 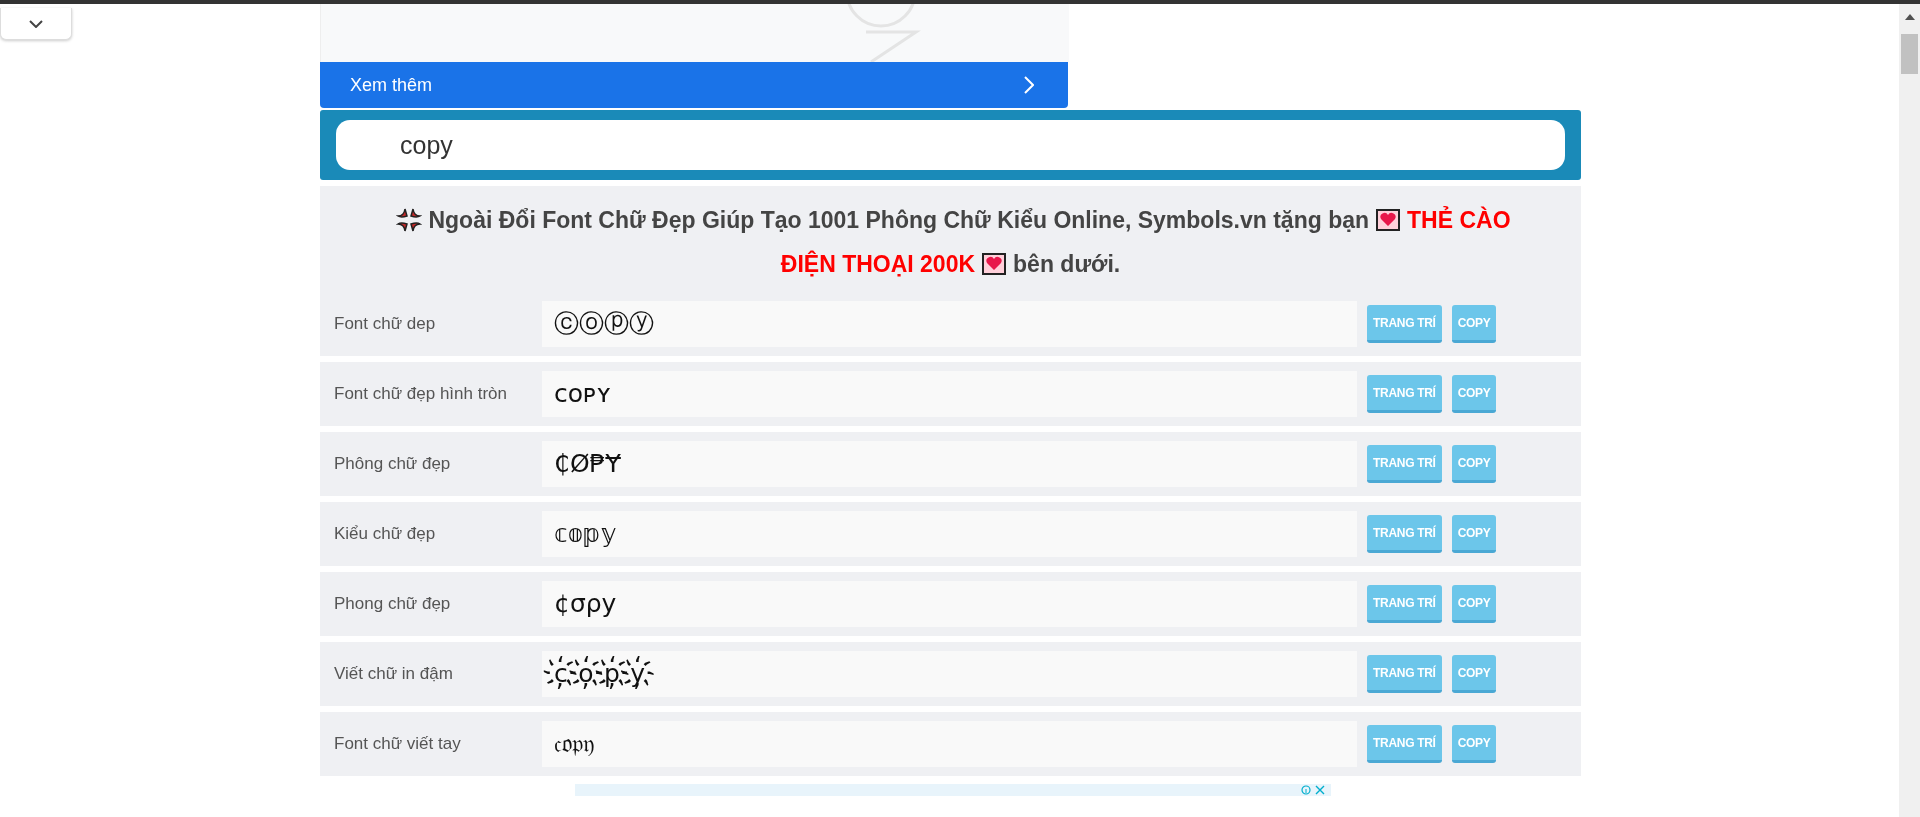 What do you see at coordinates (393, 604) in the screenshot?
I see `style-label: Phong chữ đẹp` at bounding box center [393, 604].